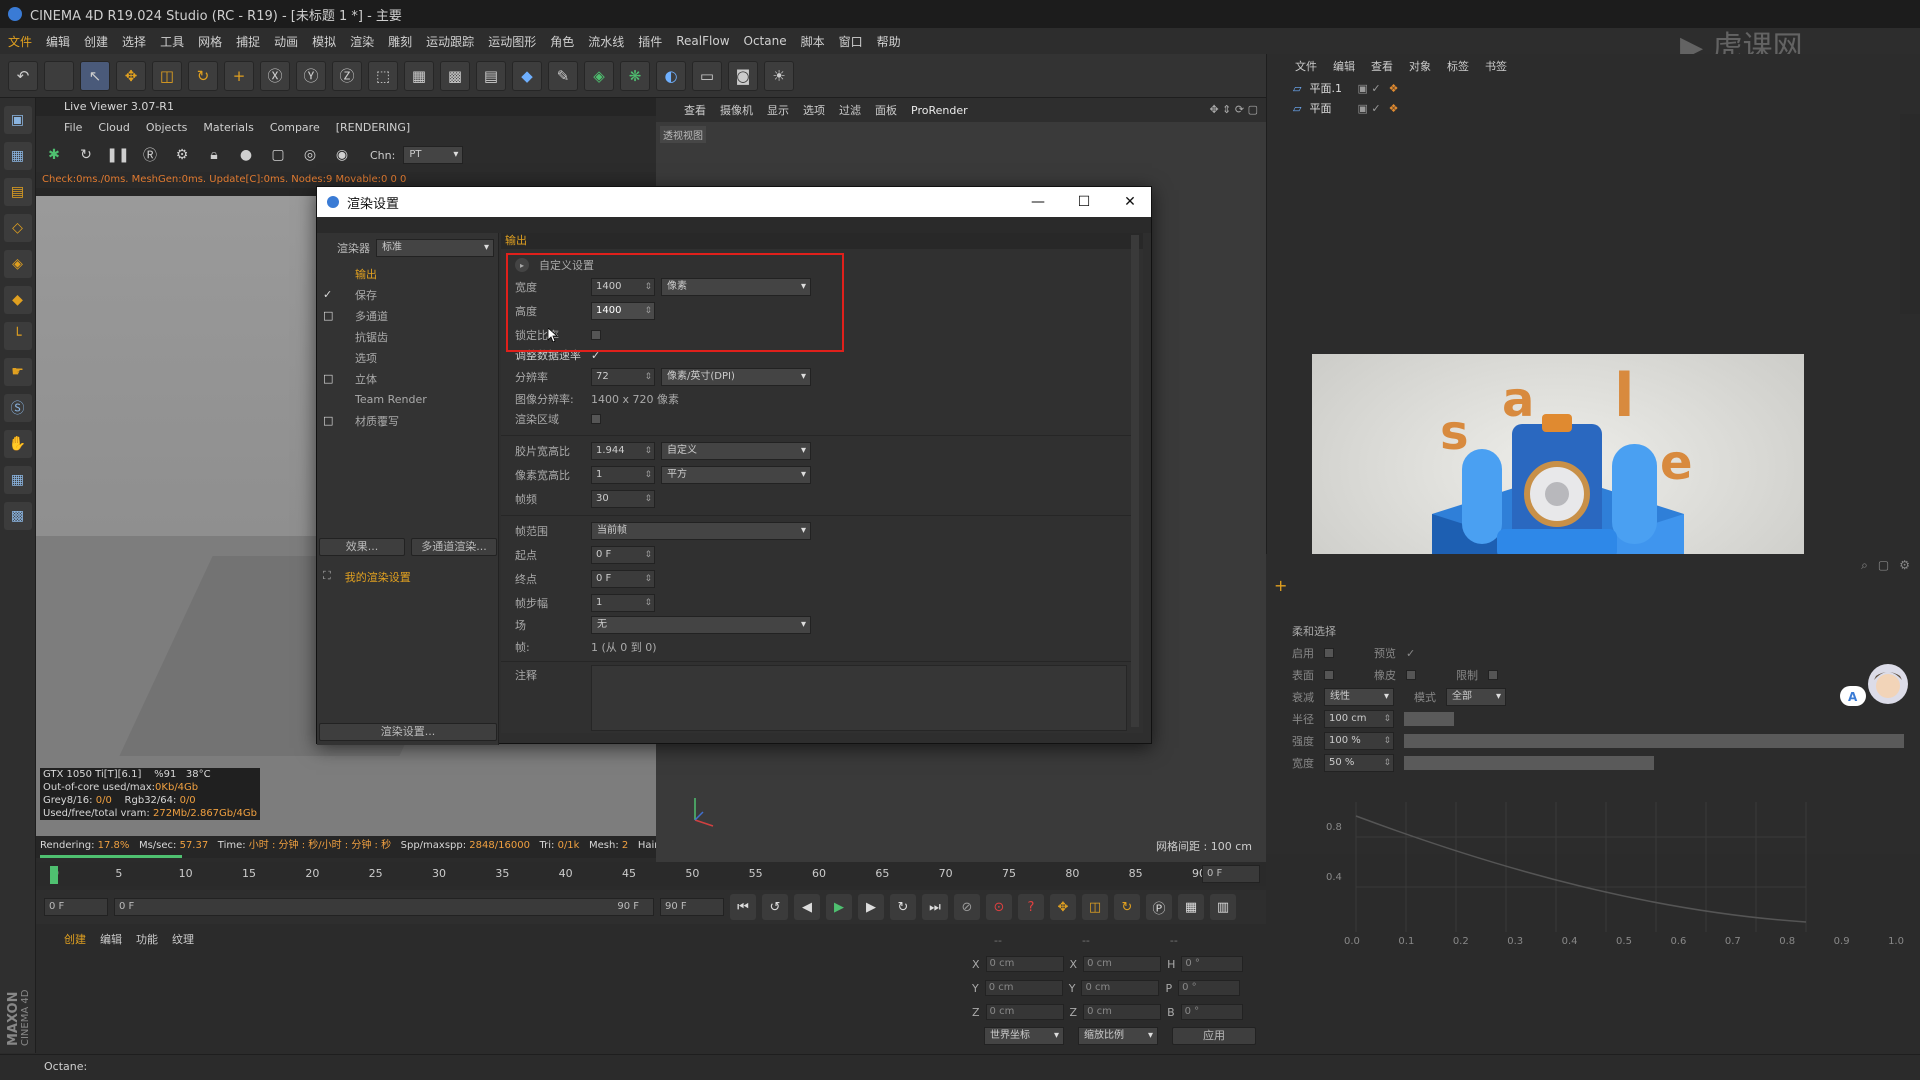 The image size is (1920, 1080). What do you see at coordinates (1095, 907) in the screenshot?
I see `scale-key-icon: ◫` at bounding box center [1095, 907].